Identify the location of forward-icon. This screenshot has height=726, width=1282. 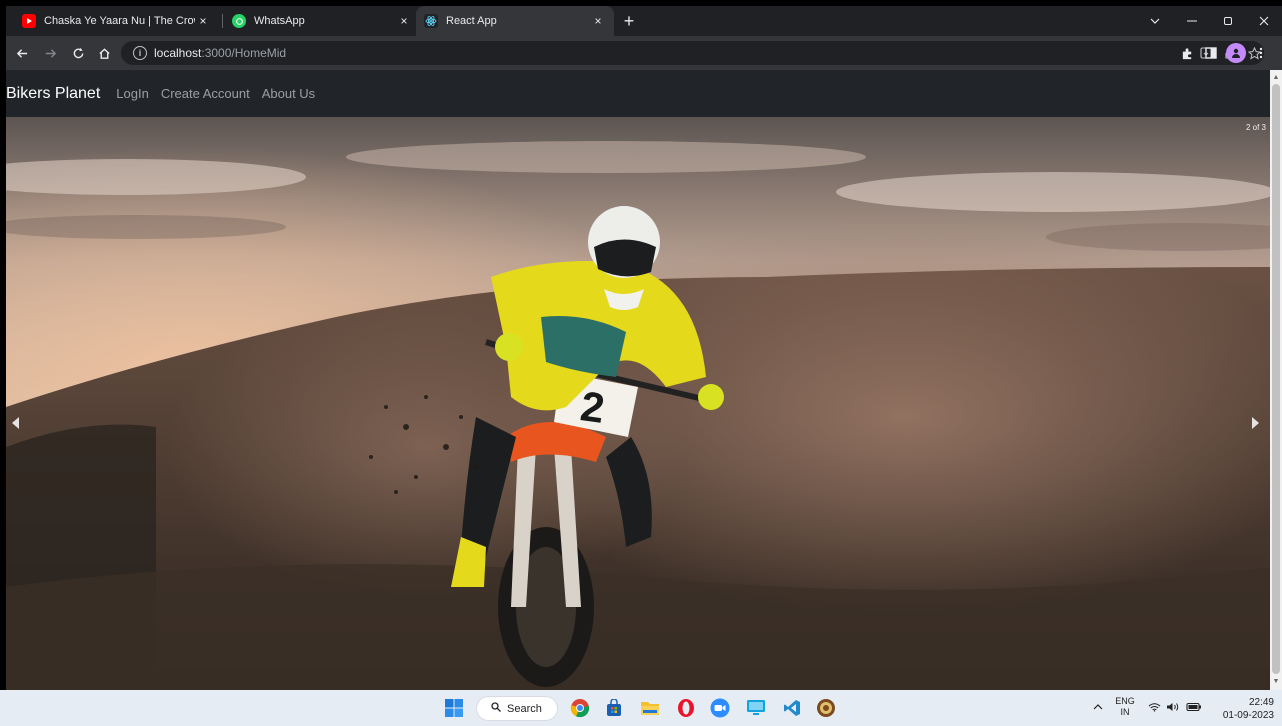
(50, 53).